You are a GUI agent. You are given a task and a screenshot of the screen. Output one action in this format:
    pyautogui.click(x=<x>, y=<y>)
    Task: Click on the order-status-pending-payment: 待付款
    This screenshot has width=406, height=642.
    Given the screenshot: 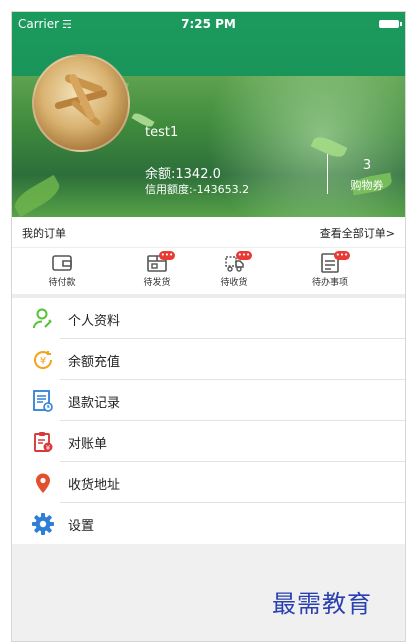 What is the action you would take?
    pyautogui.click(x=62, y=269)
    